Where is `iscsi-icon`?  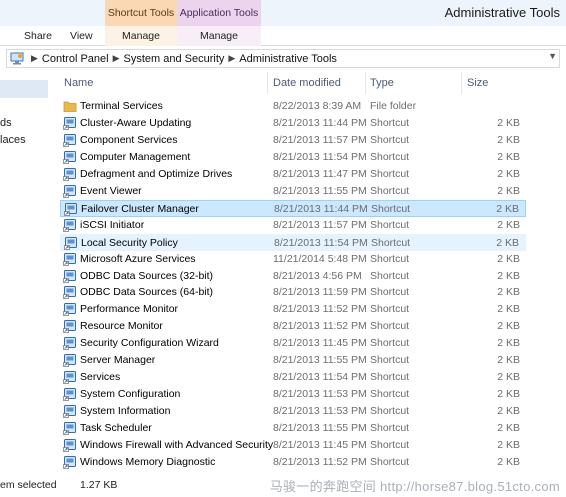
iscsi-icon is located at coordinates (70, 225).